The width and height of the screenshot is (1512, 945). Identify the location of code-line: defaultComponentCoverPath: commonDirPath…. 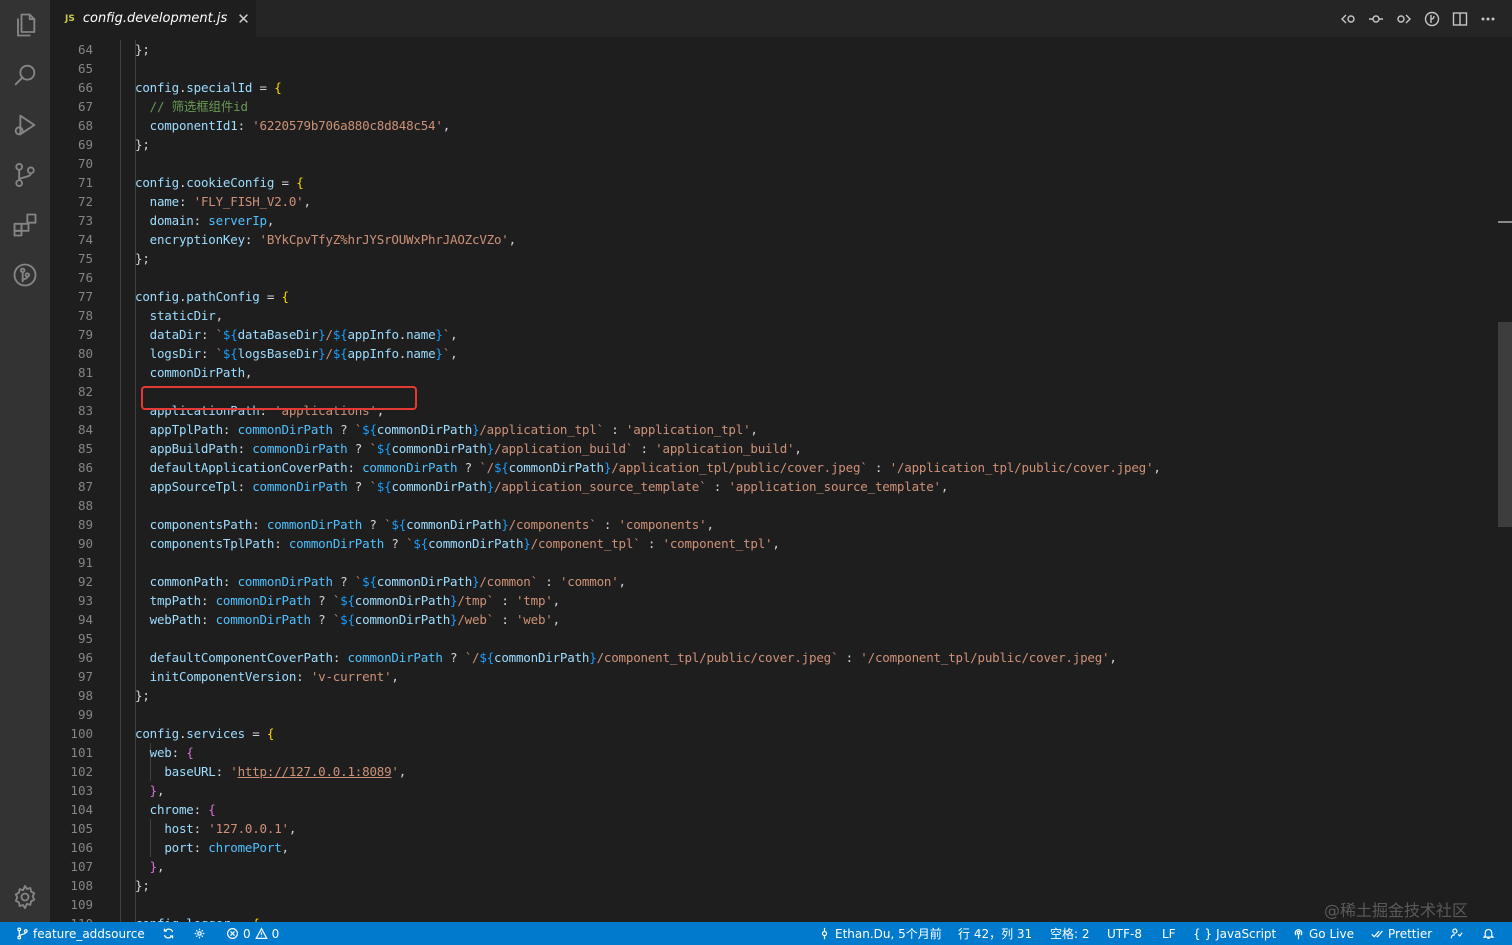
(626, 657).